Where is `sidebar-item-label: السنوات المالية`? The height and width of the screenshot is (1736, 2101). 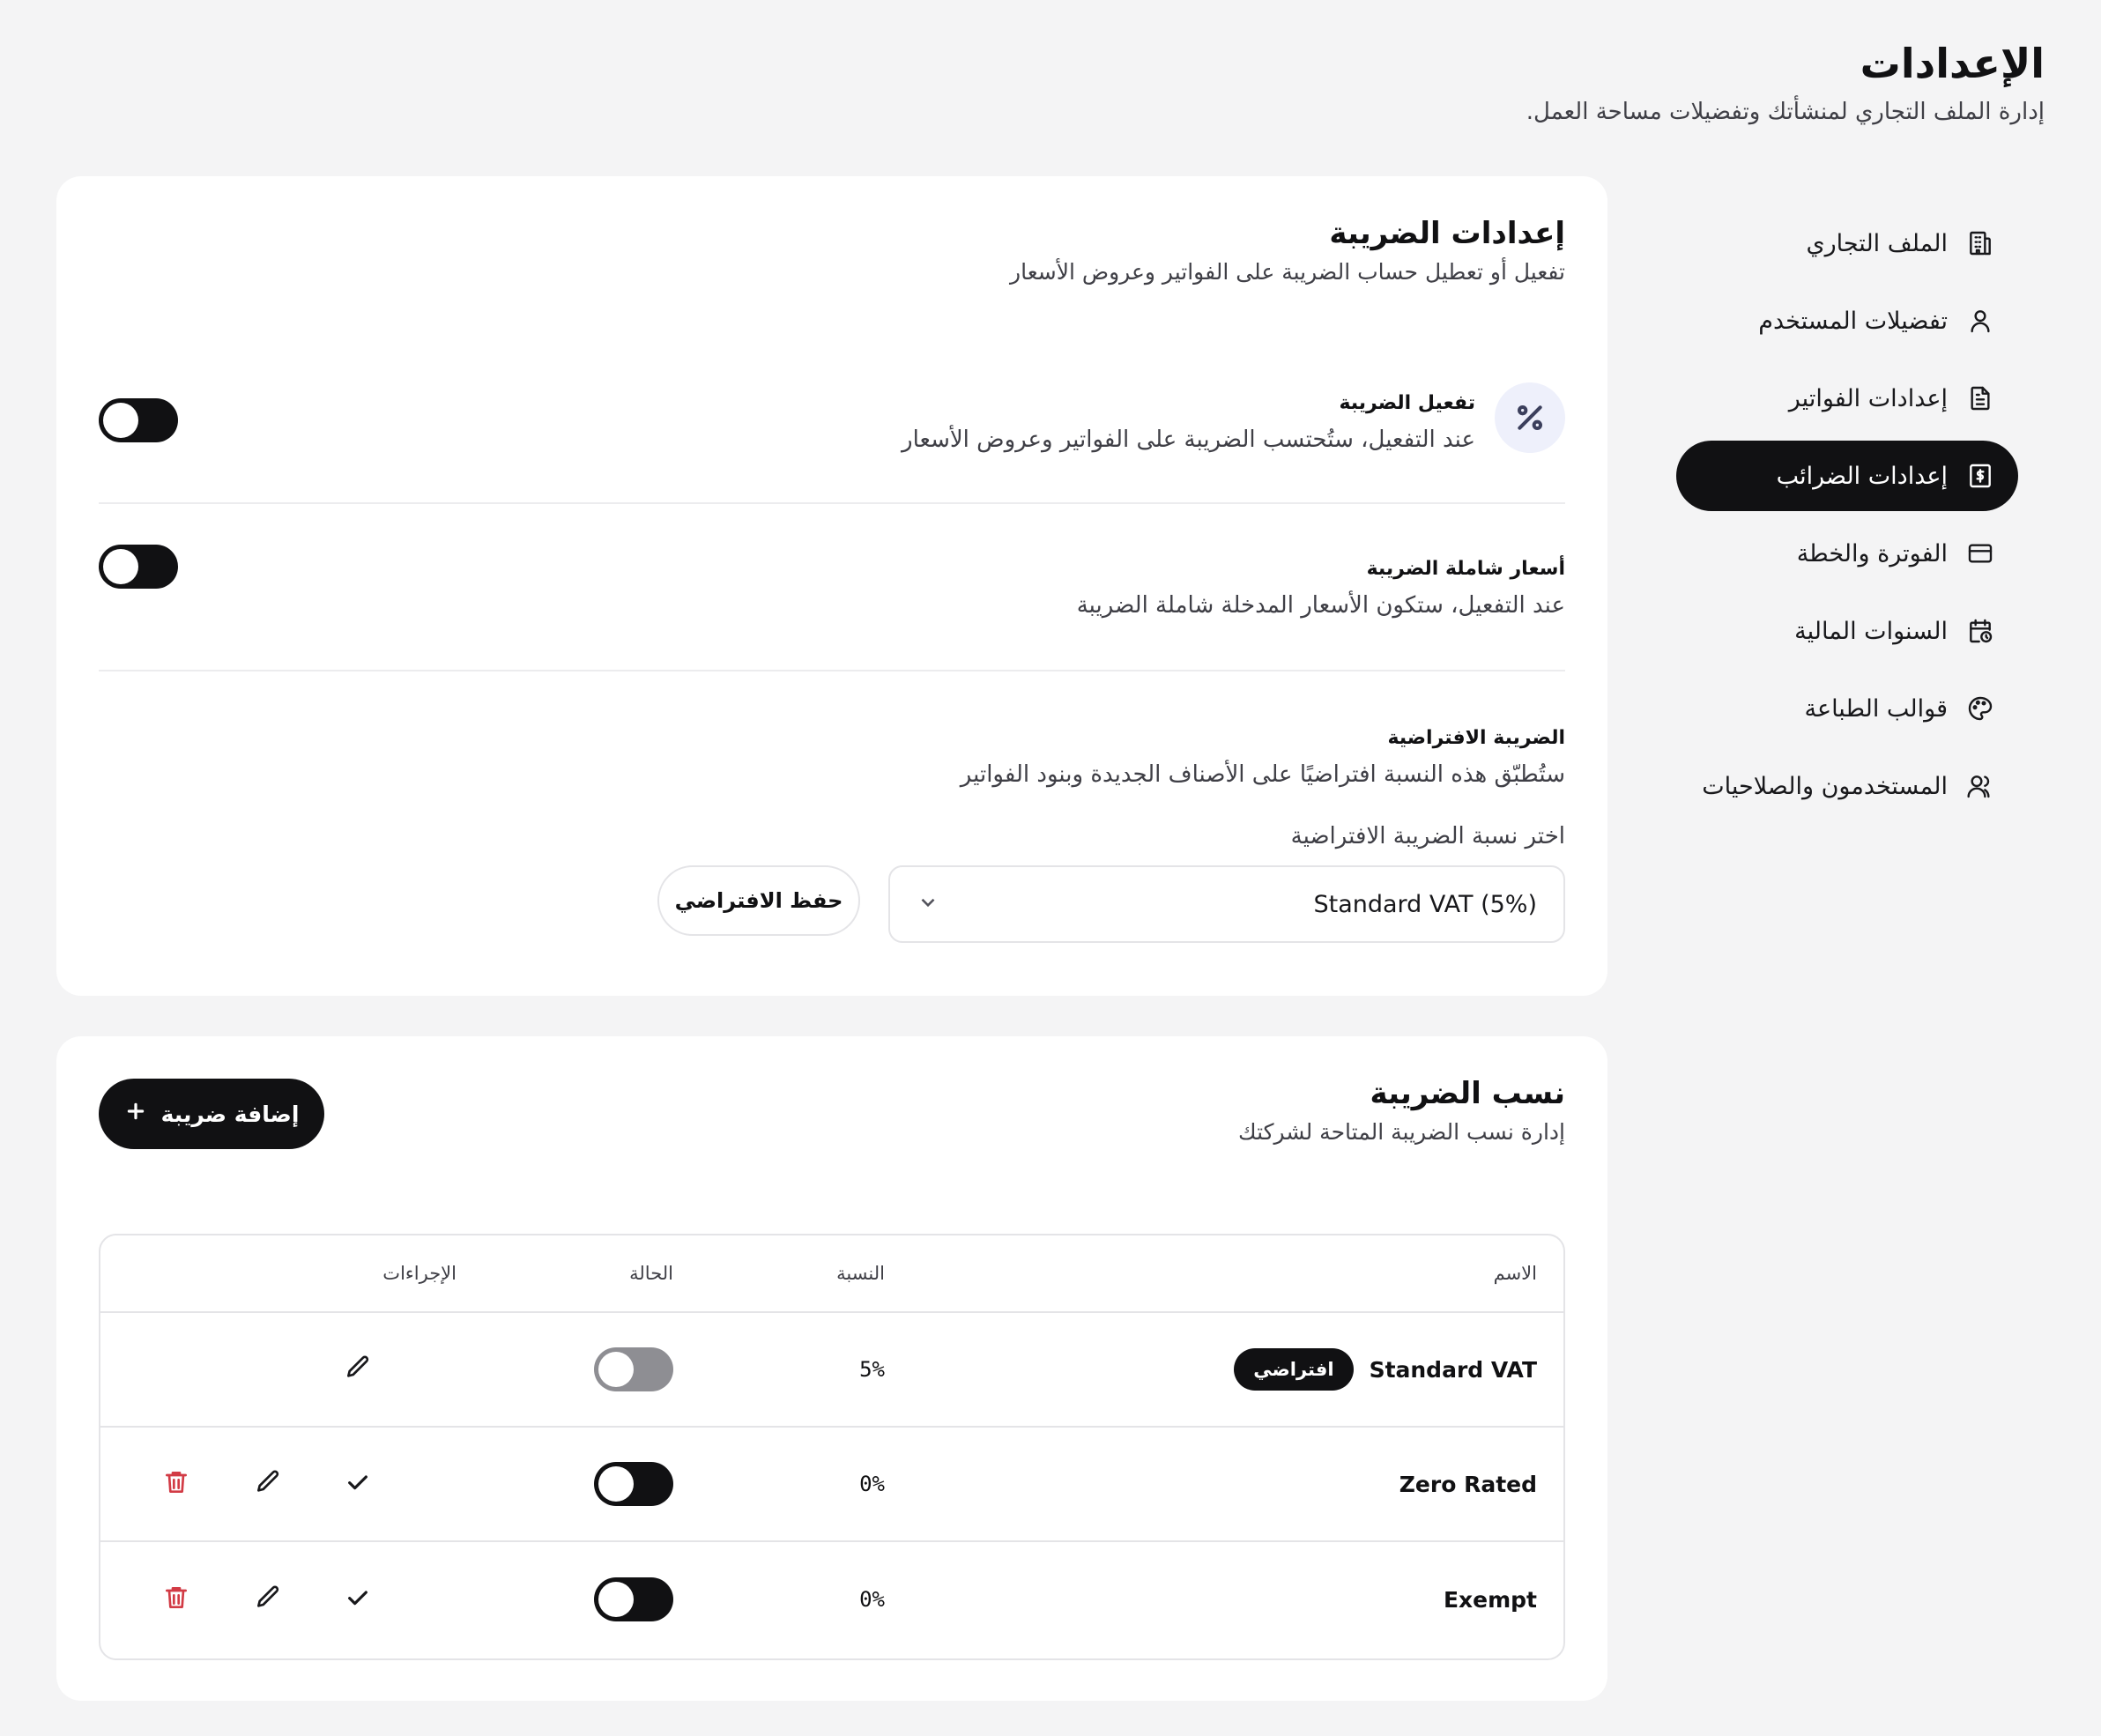
sidebar-item-label: السنوات المالية is located at coordinates (1871, 631).